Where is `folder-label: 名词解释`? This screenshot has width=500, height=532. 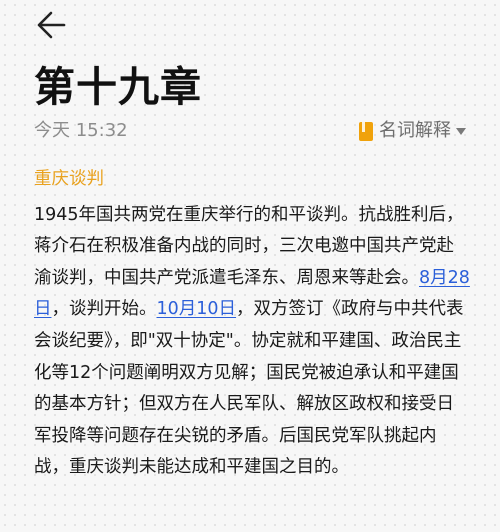 folder-label: 名词解释 is located at coordinates (415, 130).